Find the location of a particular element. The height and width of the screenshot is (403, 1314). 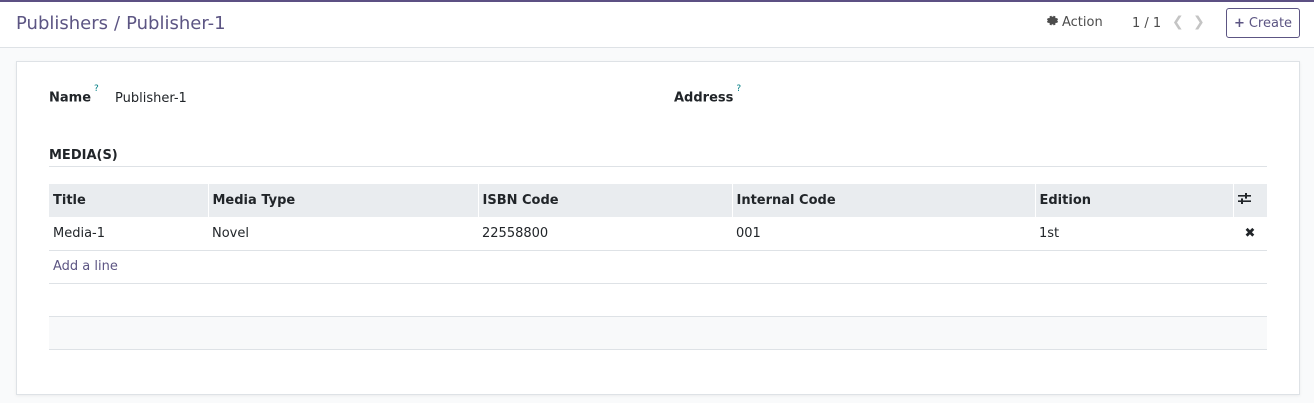

action-label: Action is located at coordinates (1082, 22).